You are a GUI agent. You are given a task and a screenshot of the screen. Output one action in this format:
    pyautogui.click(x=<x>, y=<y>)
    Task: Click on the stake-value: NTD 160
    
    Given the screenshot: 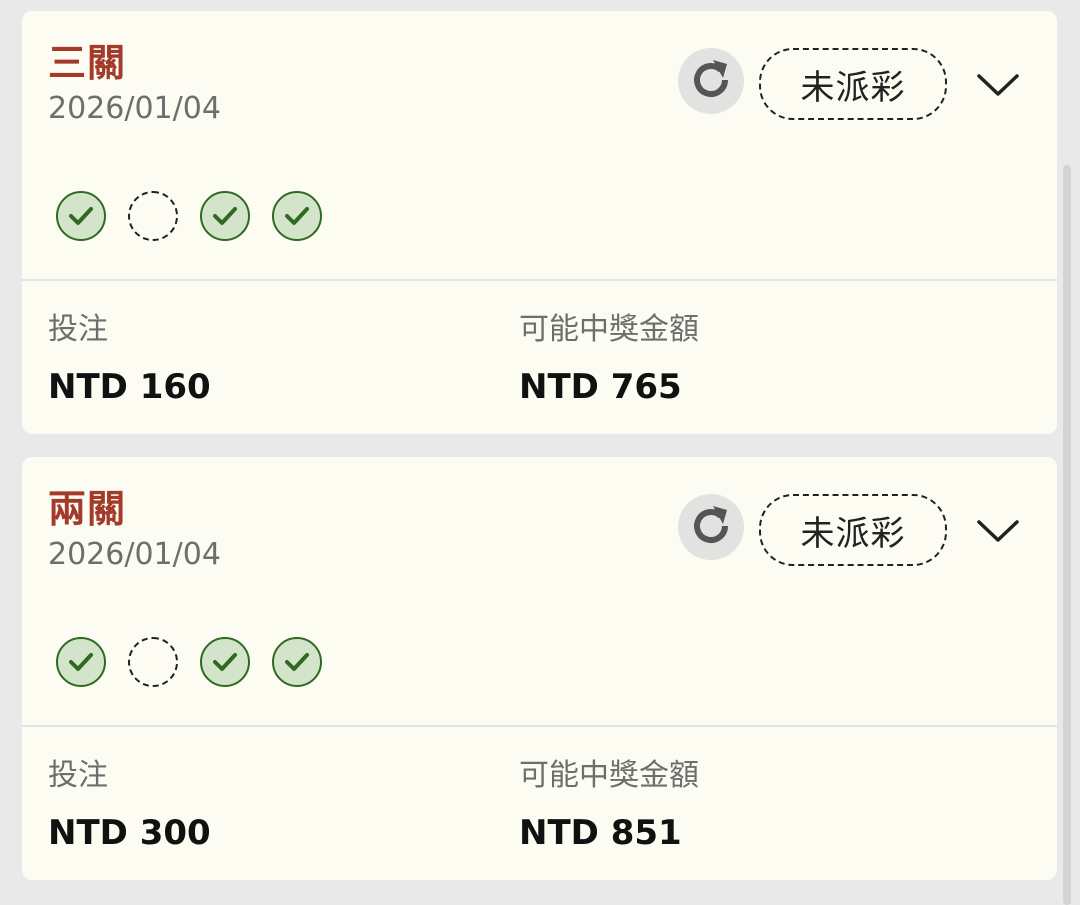 What is the action you would take?
    pyautogui.click(x=129, y=387)
    